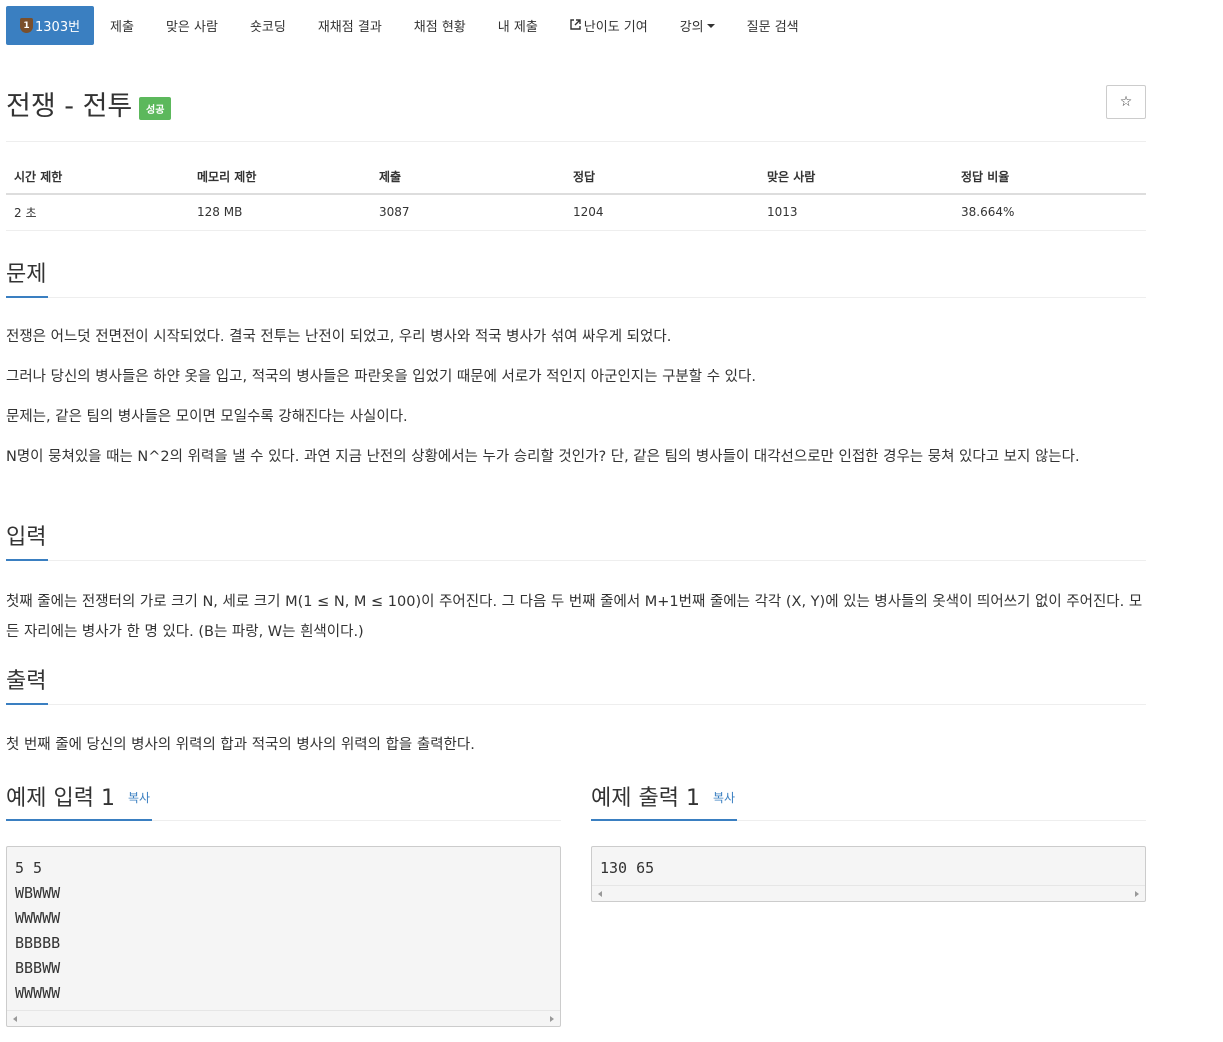 Image resolution: width=1223 pixels, height=1042 pixels. What do you see at coordinates (38, 893) in the screenshot?
I see `code-line: WBWWW` at bounding box center [38, 893].